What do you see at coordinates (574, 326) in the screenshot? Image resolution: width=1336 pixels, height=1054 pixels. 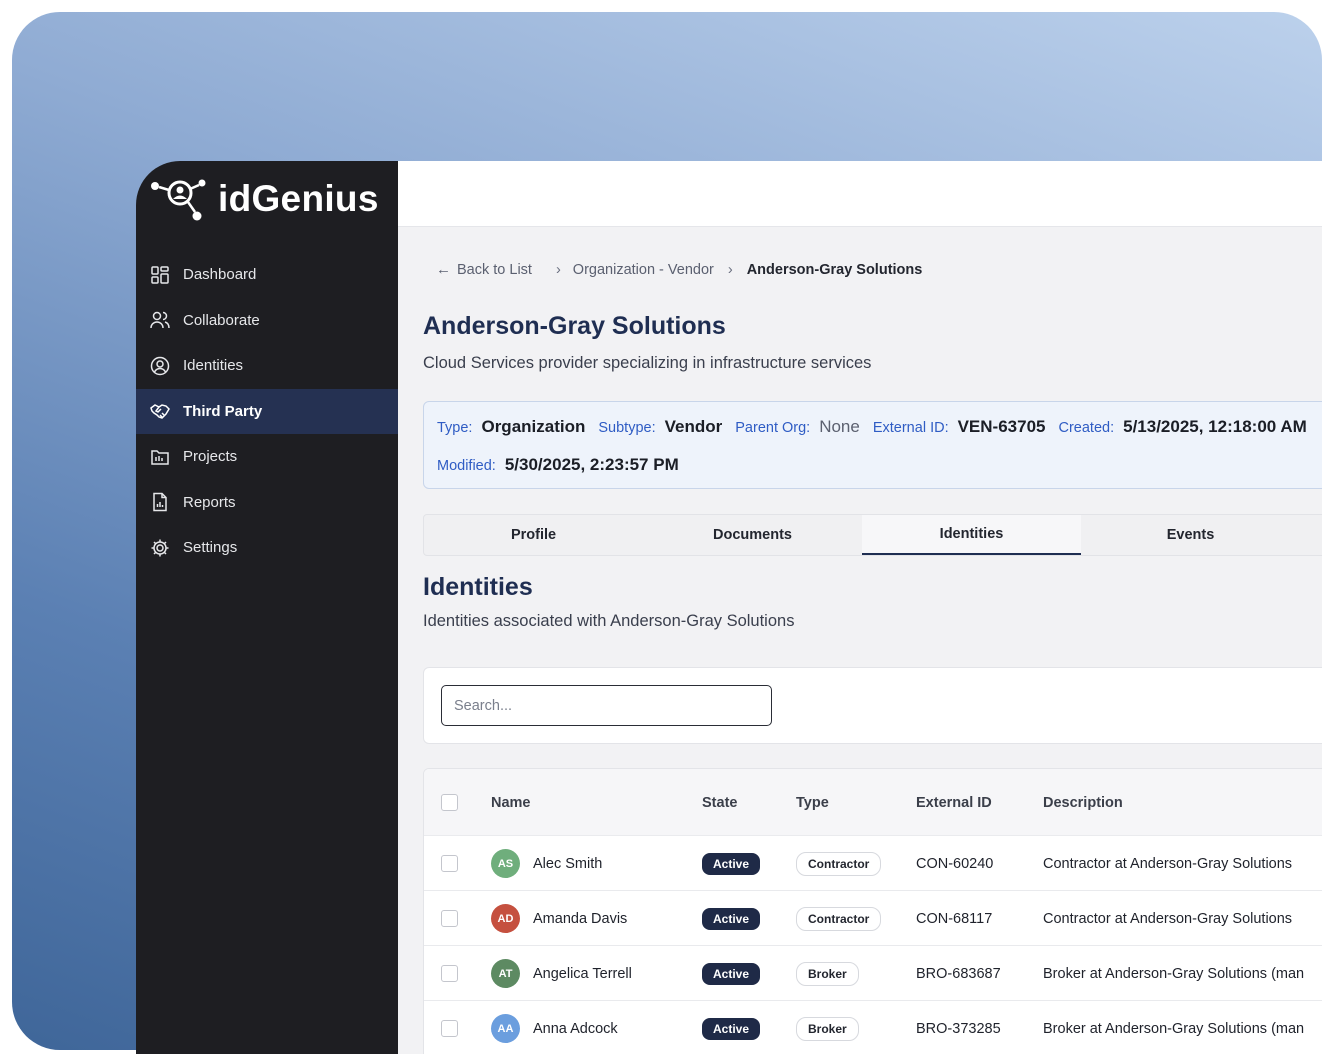 I see `page-title: Anderson-Gray Solutions` at bounding box center [574, 326].